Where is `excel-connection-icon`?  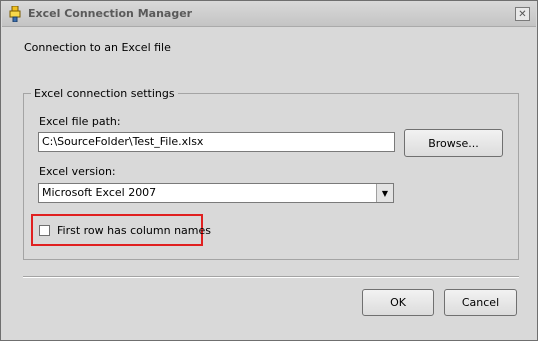 excel-connection-icon is located at coordinates (15, 14).